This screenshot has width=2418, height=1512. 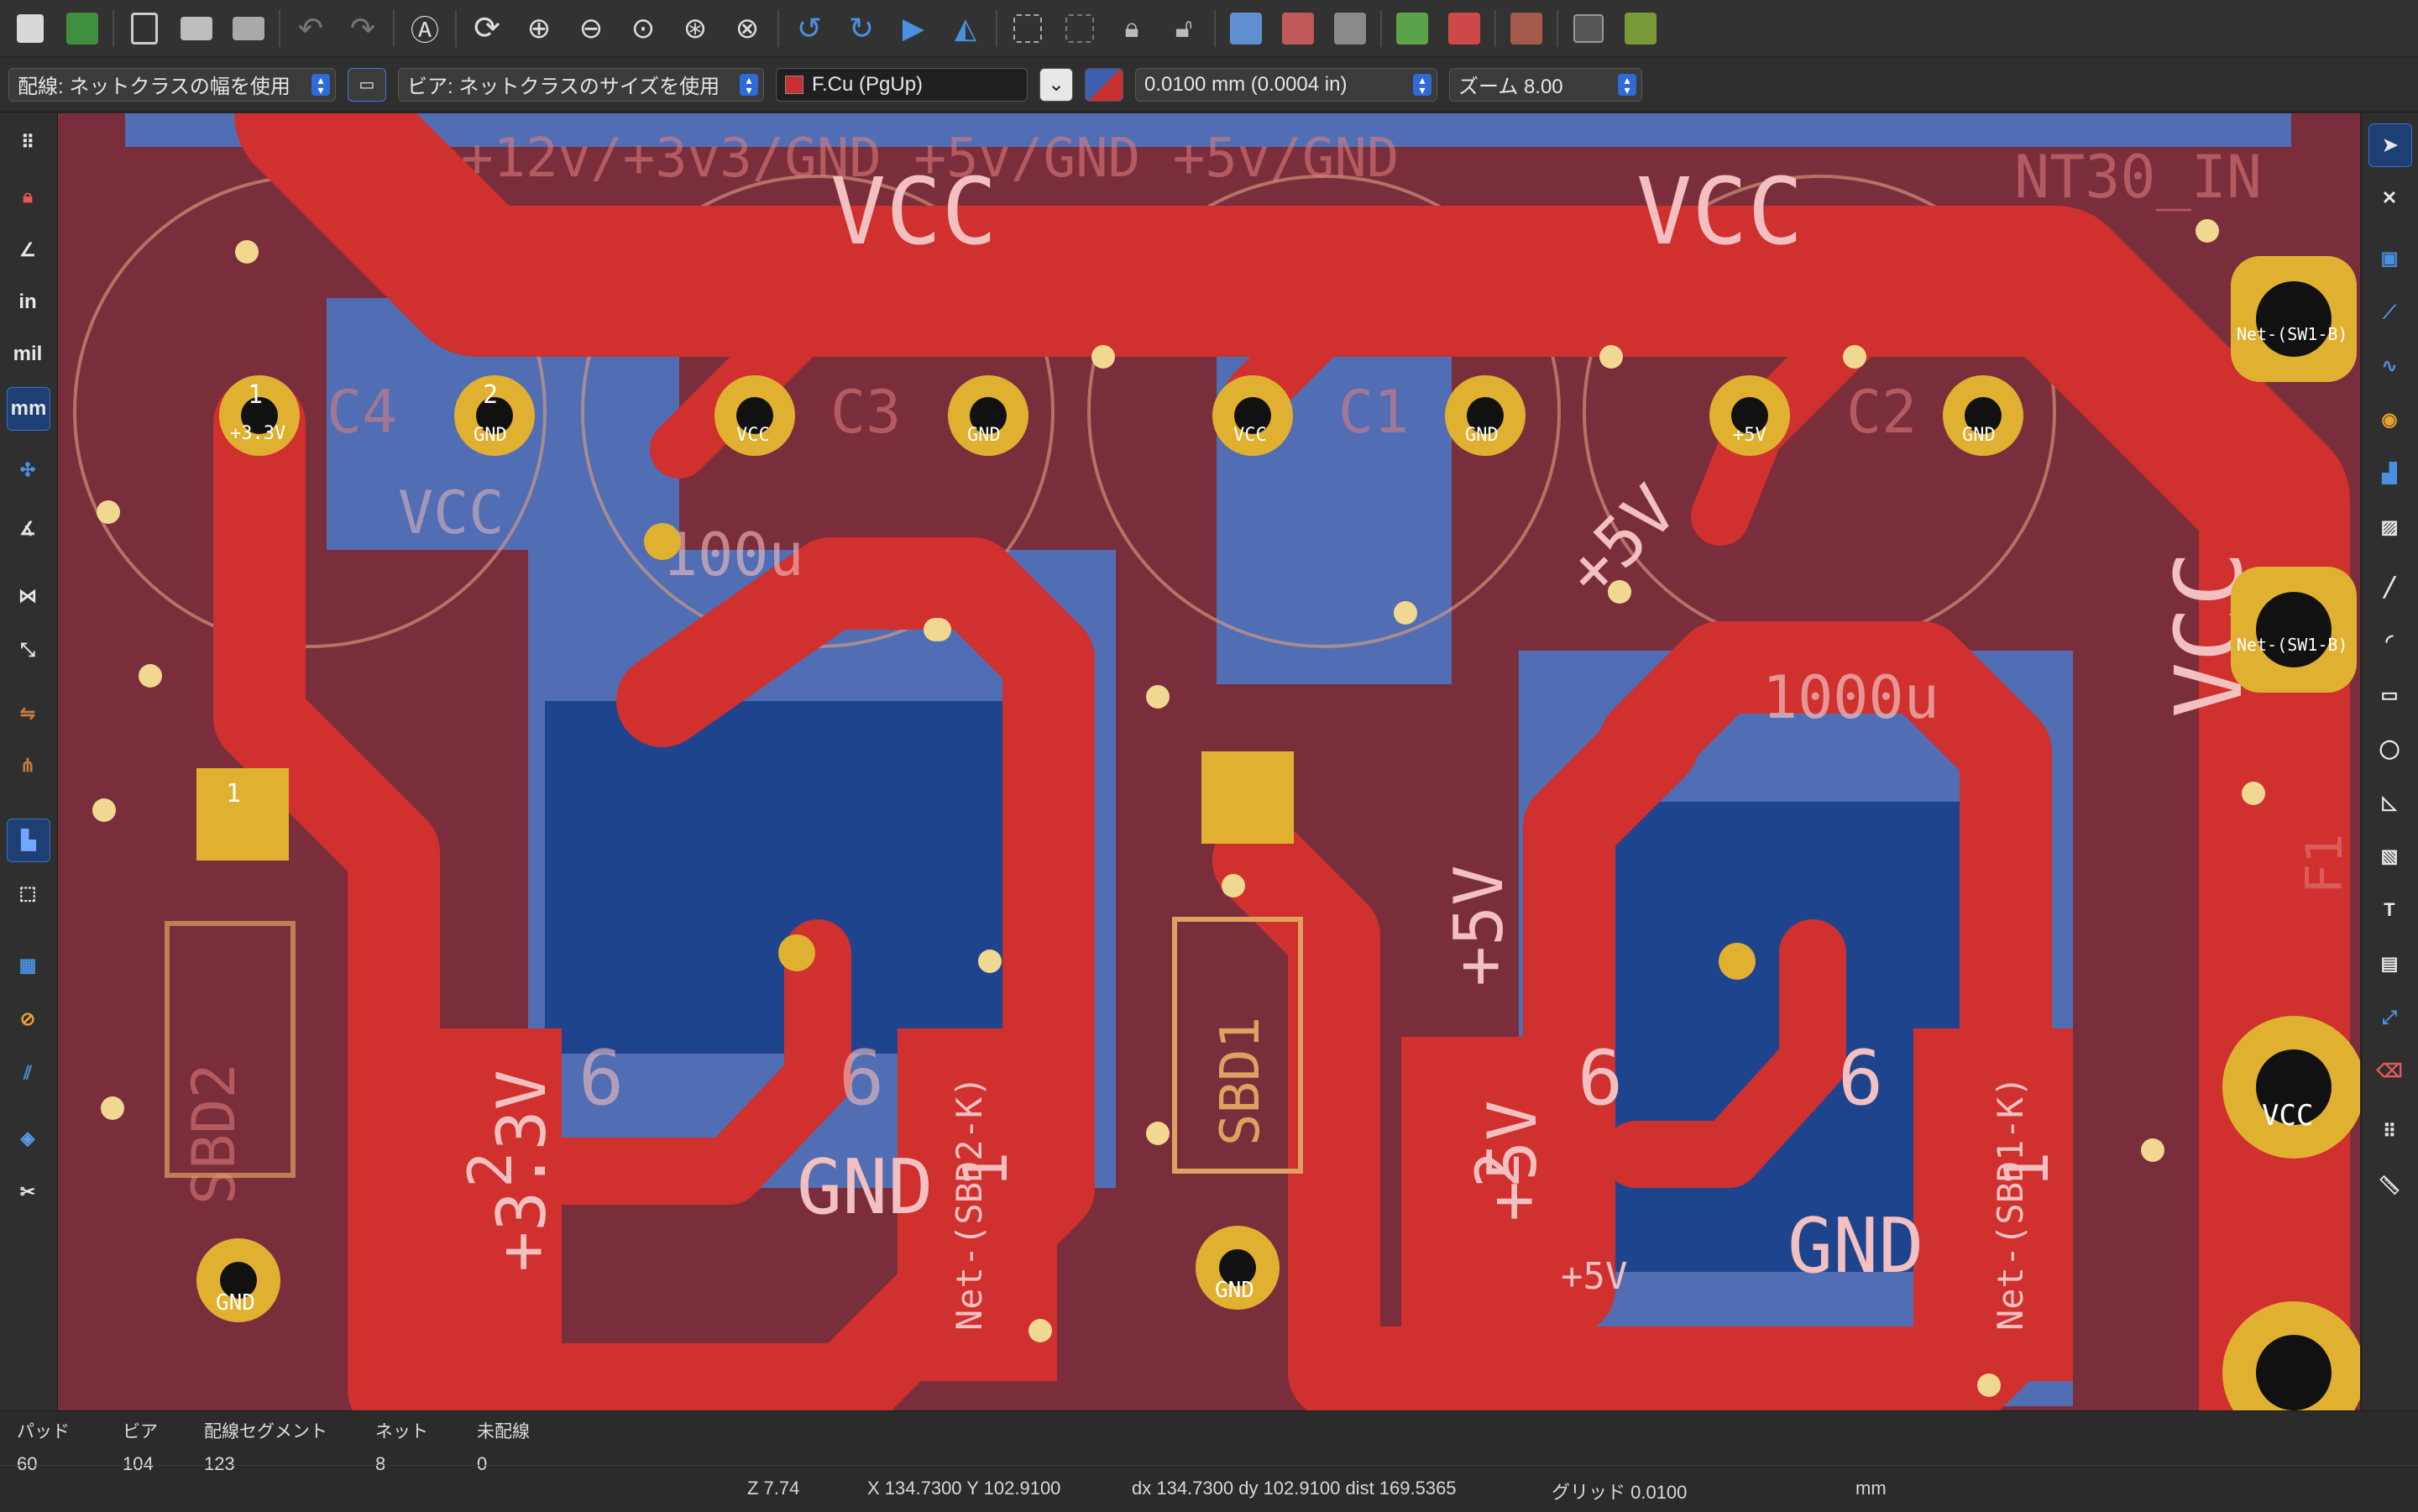 I want to click on toolbar-separator, so click(x=394, y=28).